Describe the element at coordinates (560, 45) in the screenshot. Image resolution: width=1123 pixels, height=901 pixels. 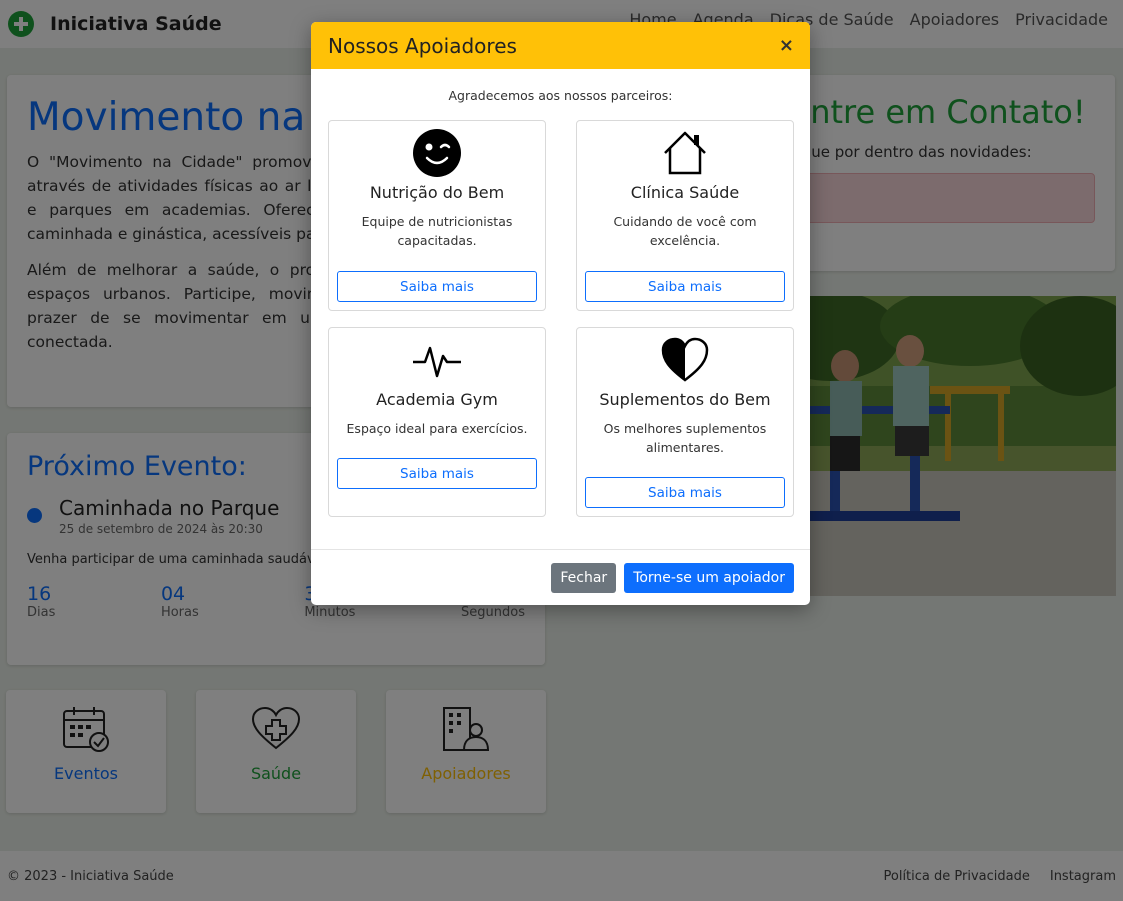
I see `modal-header: Nossos Apoiadores ×` at that location.